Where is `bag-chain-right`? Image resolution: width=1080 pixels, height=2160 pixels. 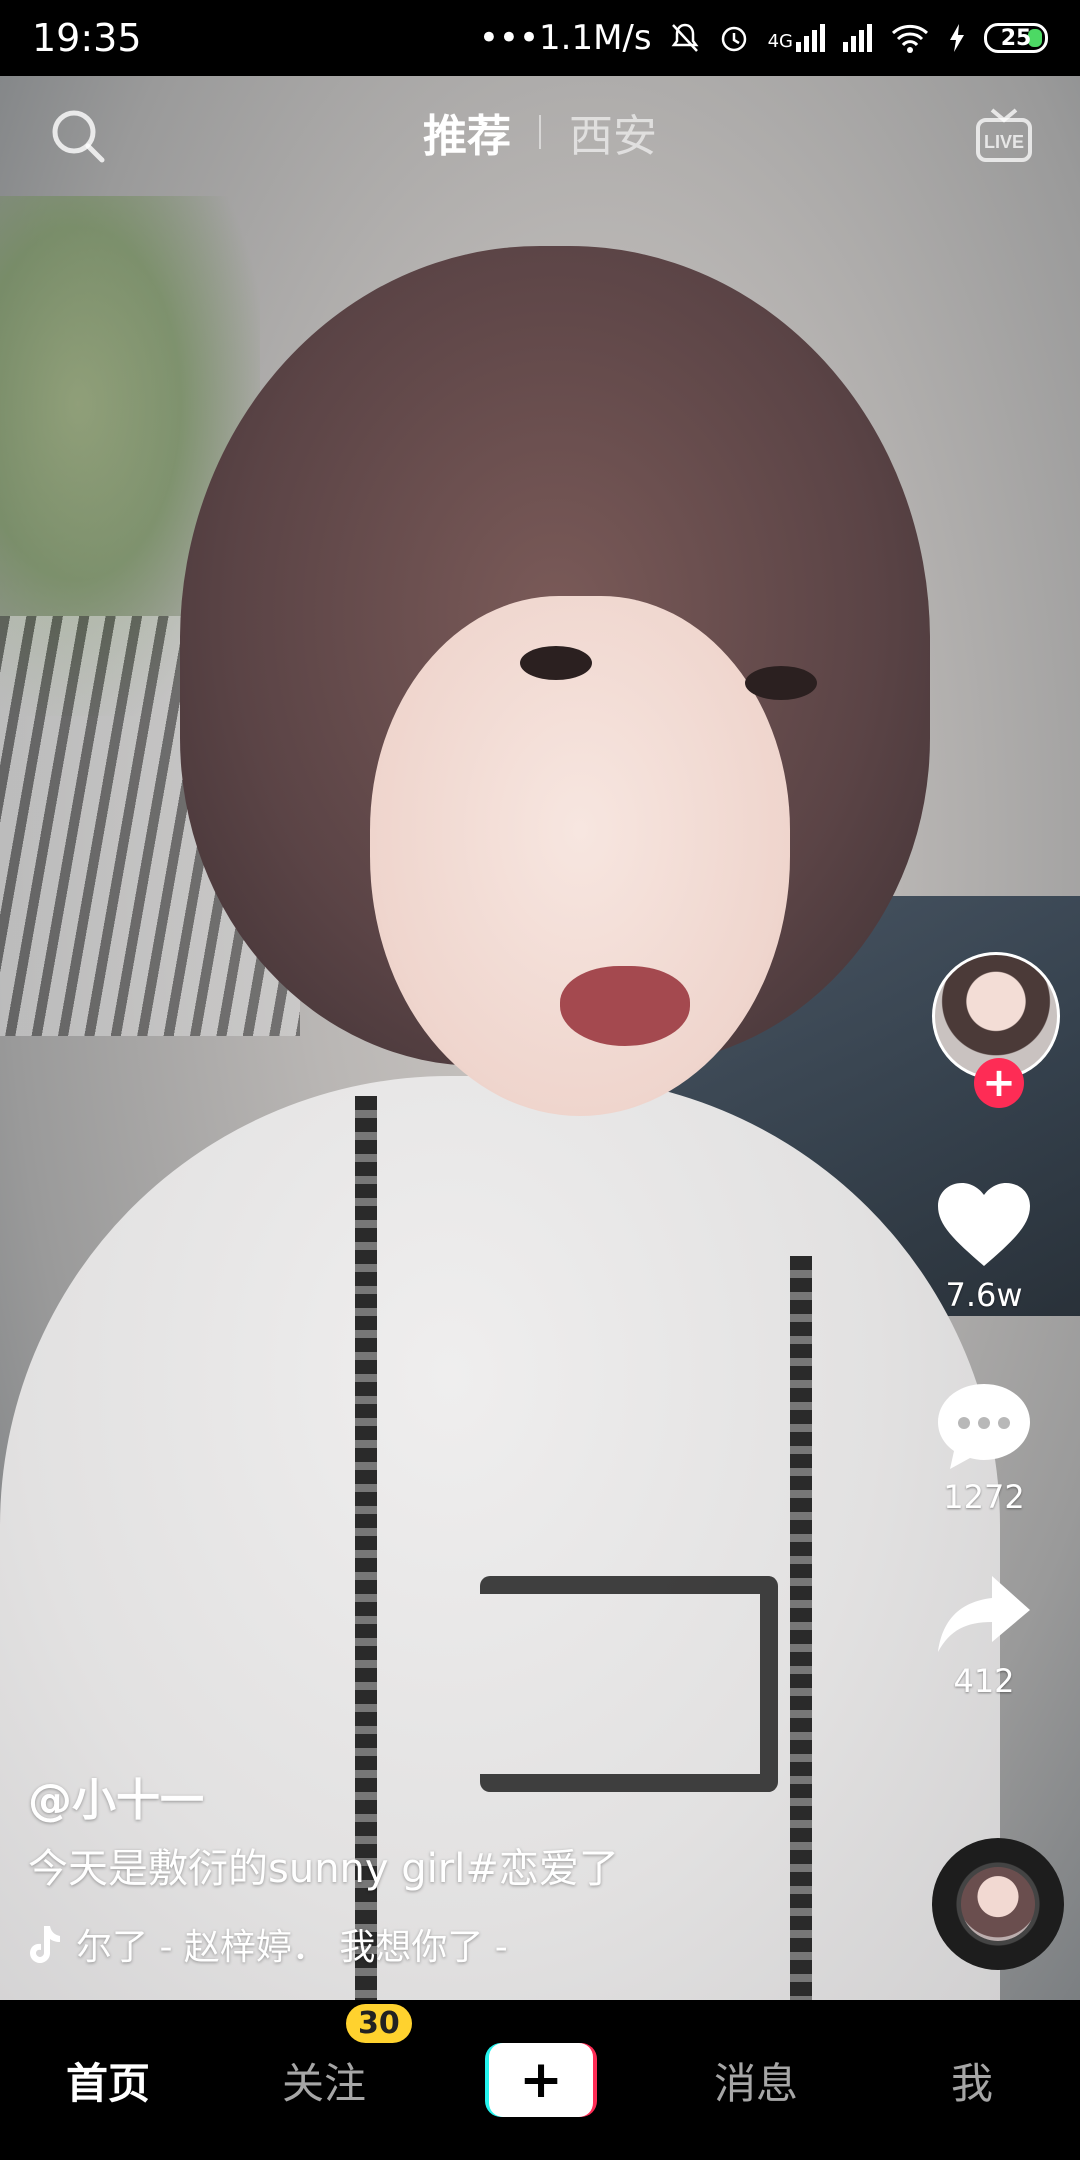 bag-chain-right is located at coordinates (801, 1628).